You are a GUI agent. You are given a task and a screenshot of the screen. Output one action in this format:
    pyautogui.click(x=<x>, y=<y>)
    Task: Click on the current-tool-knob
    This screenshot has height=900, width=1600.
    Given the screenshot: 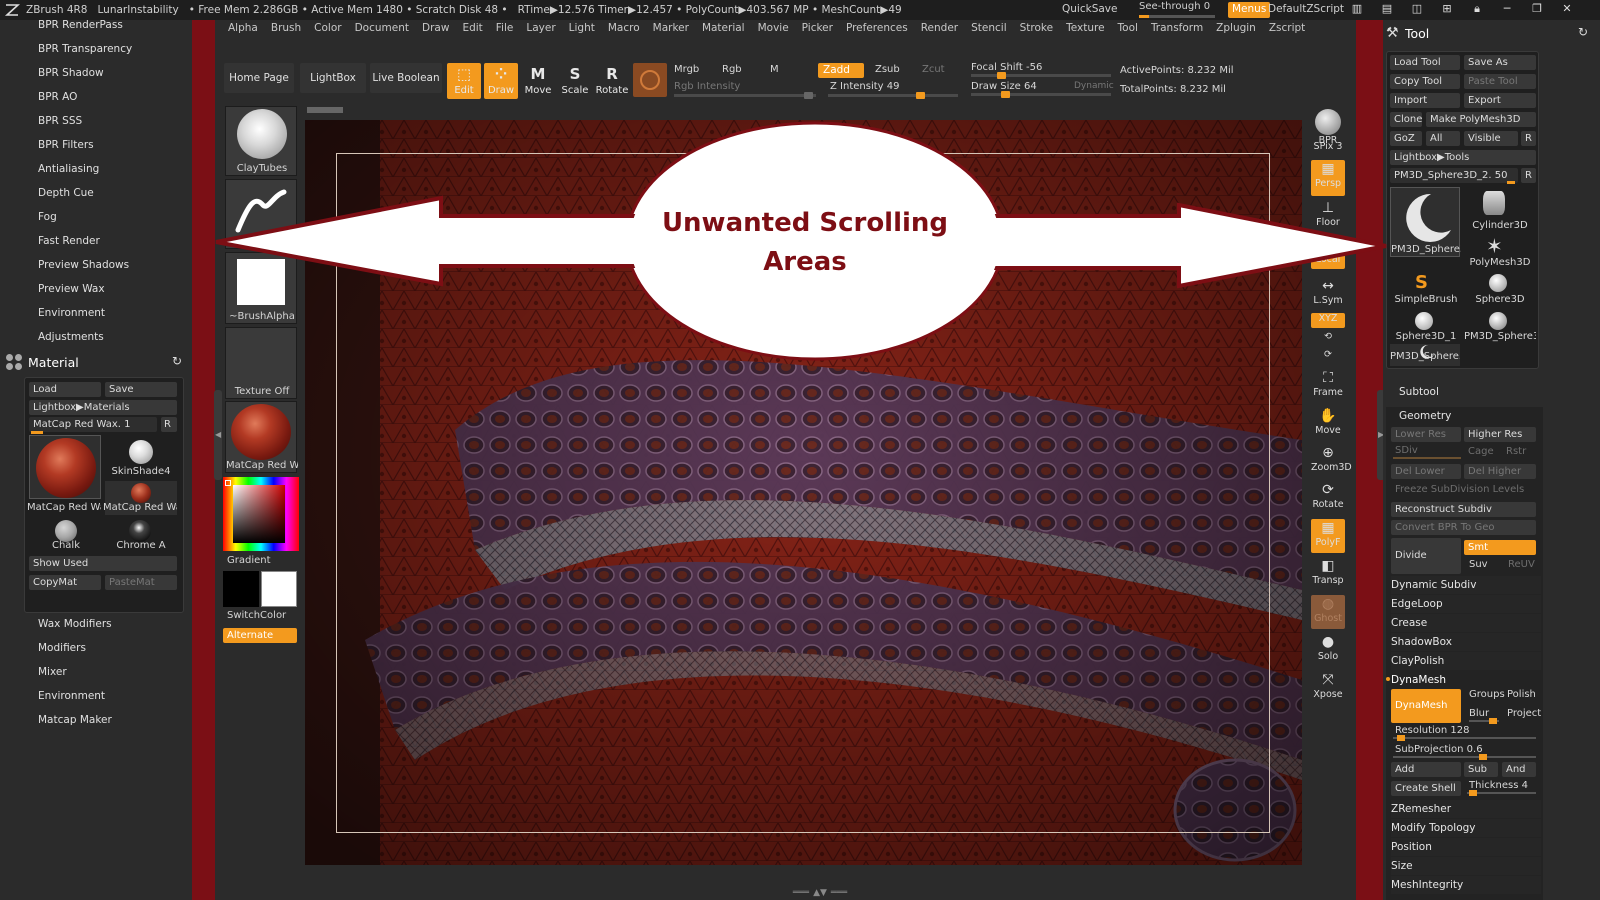 What is the action you would take?
    pyautogui.click(x=1511, y=182)
    